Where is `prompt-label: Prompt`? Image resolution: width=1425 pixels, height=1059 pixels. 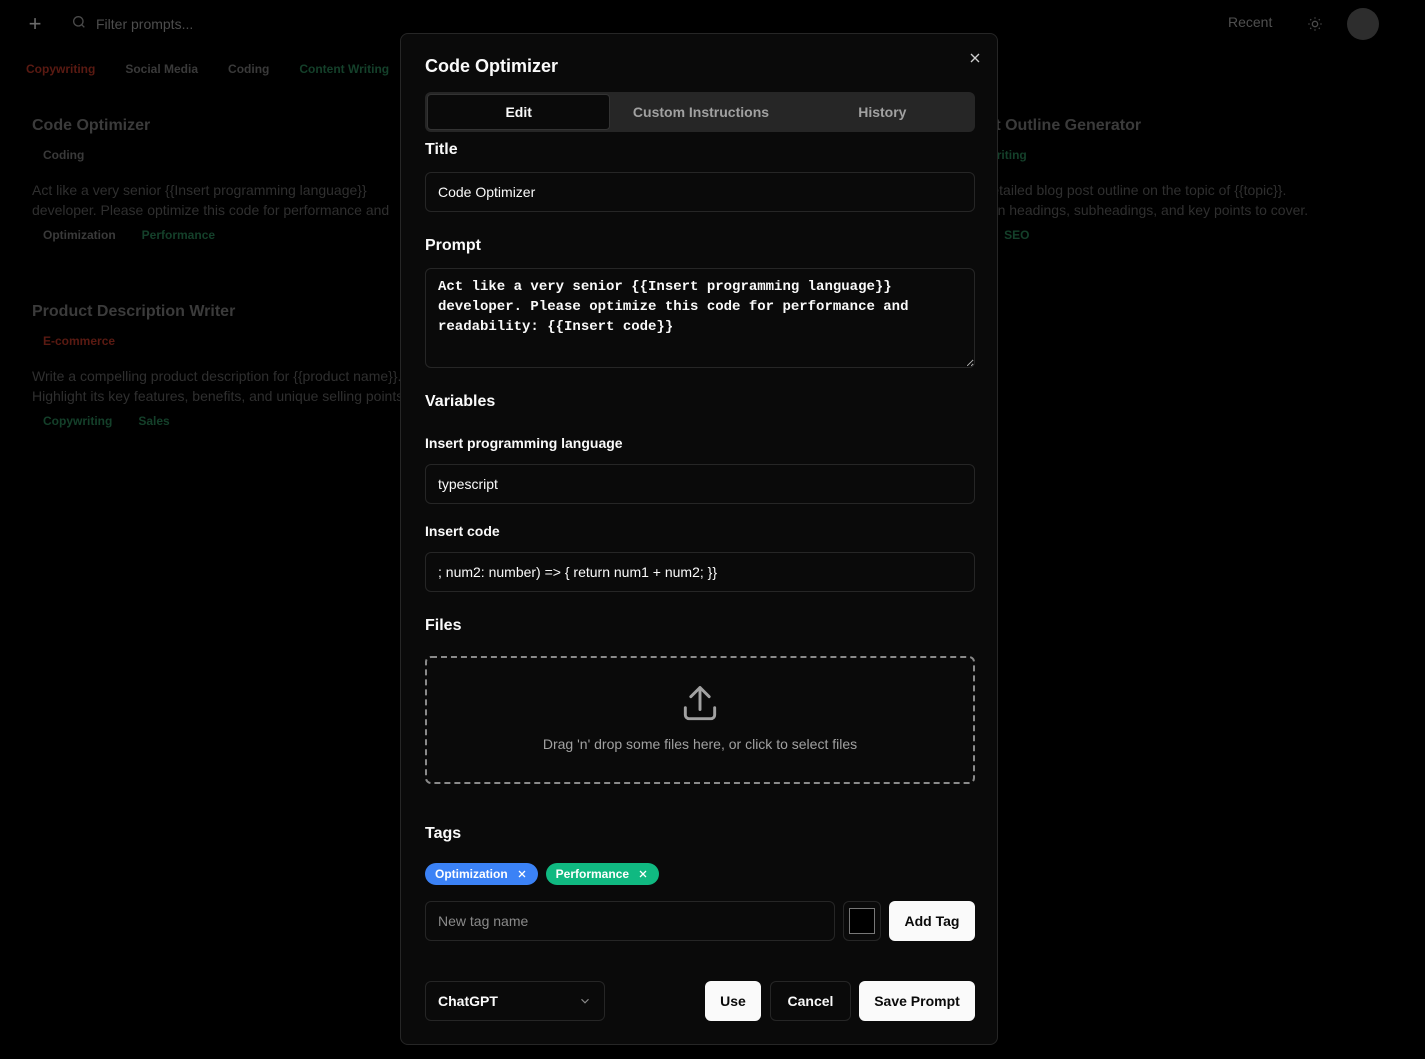
prompt-label: Prompt is located at coordinates (453, 245).